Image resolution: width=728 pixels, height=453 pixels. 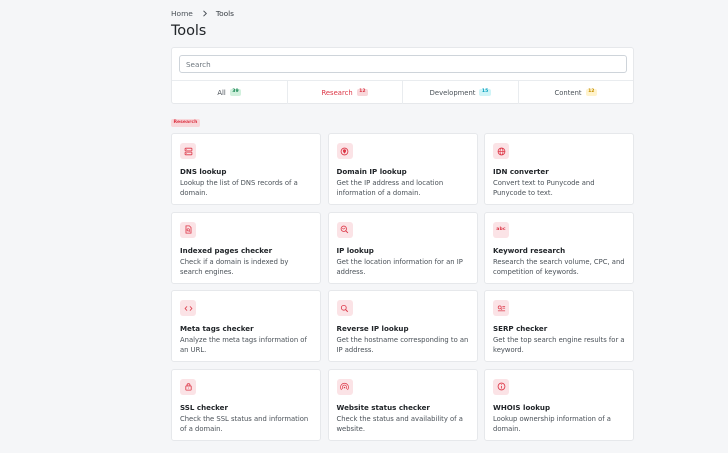 I want to click on tool-title: Reverse IP lookup, so click(x=372, y=328).